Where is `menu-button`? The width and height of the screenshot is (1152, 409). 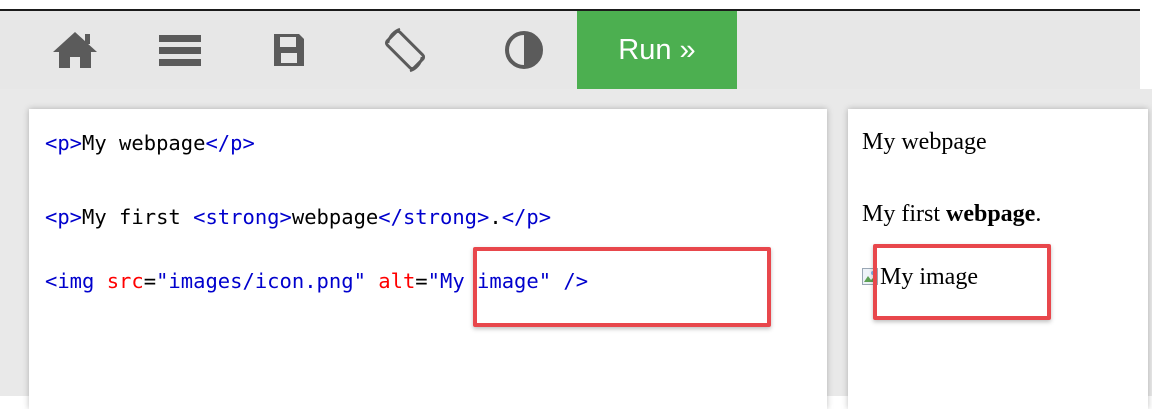 menu-button is located at coordinates (180, 50).